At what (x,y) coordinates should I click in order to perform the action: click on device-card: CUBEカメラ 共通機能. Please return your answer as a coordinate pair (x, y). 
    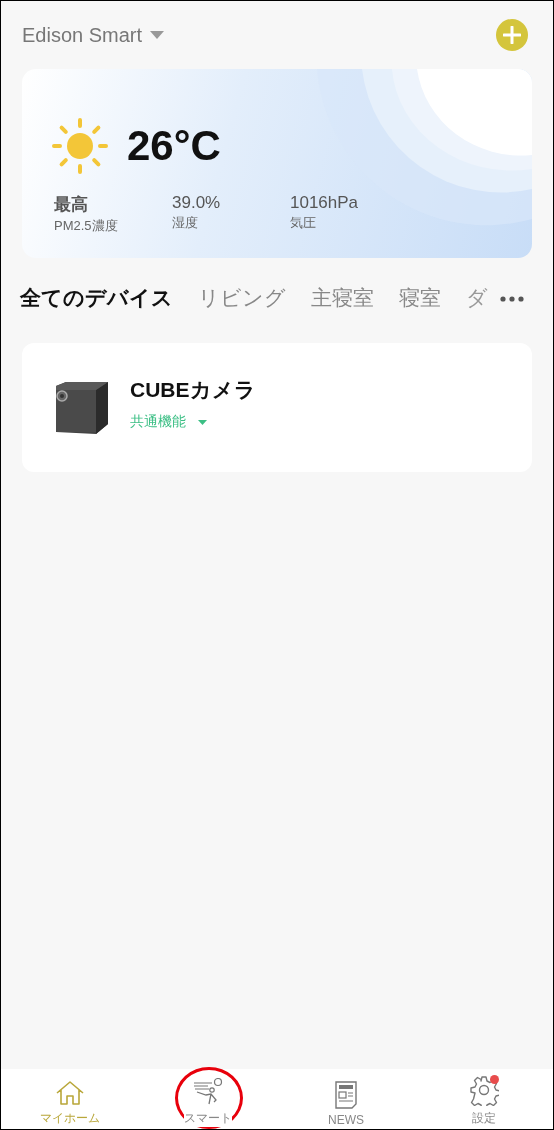
    Looking at the image, I should click on (277, 407).